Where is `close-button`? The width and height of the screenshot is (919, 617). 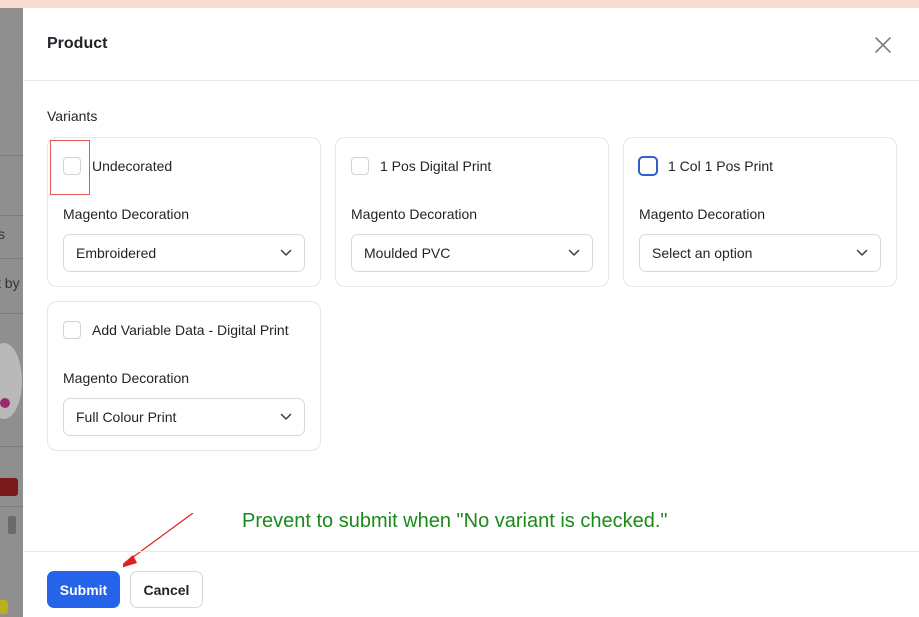
close-button is located at coordinates (883, 45).